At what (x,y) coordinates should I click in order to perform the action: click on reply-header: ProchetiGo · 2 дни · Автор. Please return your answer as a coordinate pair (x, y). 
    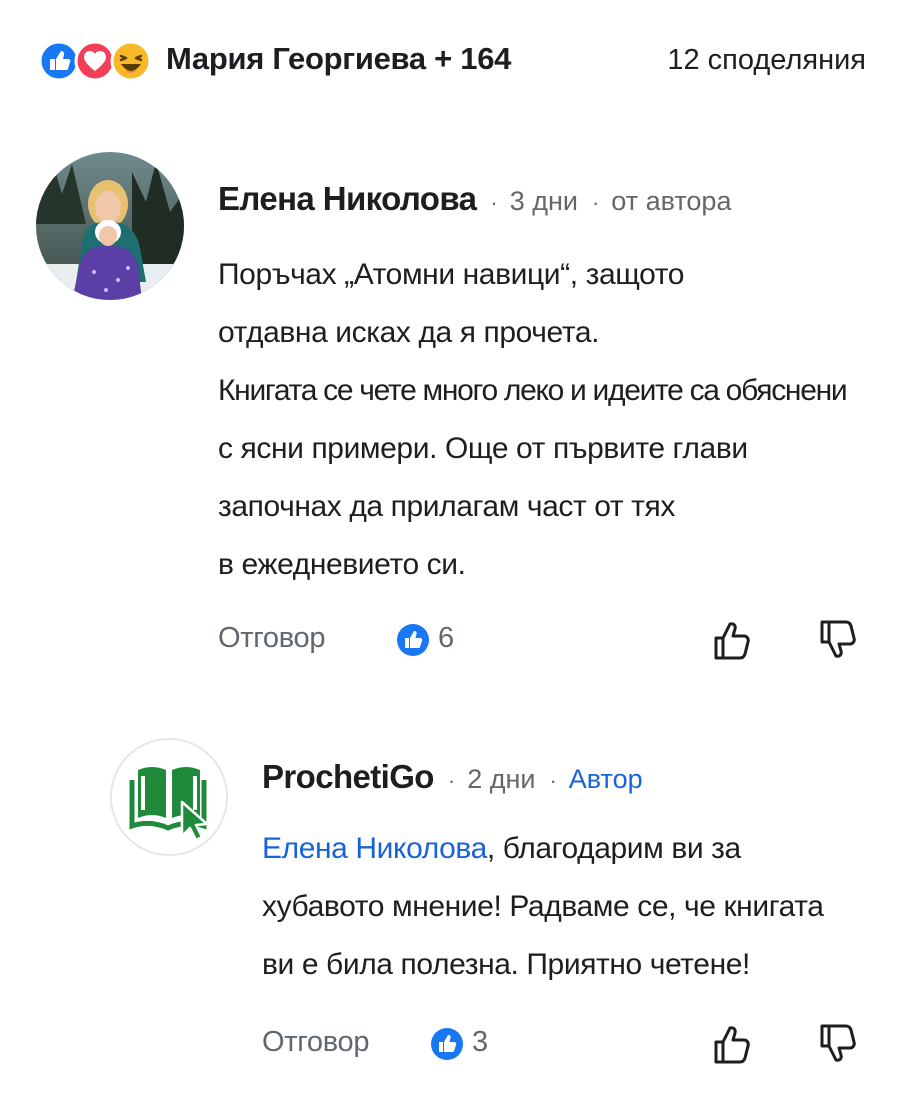
    Looking at the image, I should click on (452, 777).